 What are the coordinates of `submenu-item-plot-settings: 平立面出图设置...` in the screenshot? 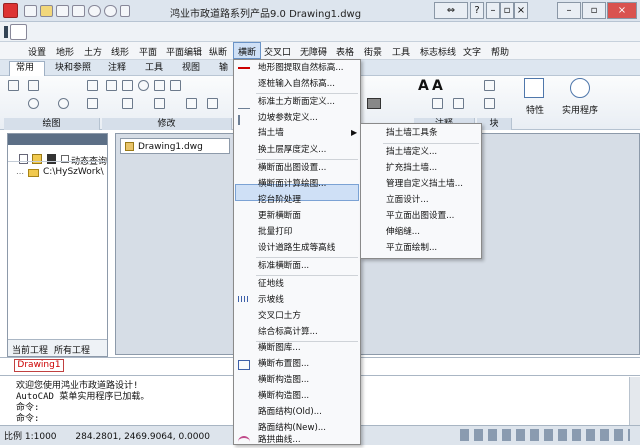 It's located at (421, 216).